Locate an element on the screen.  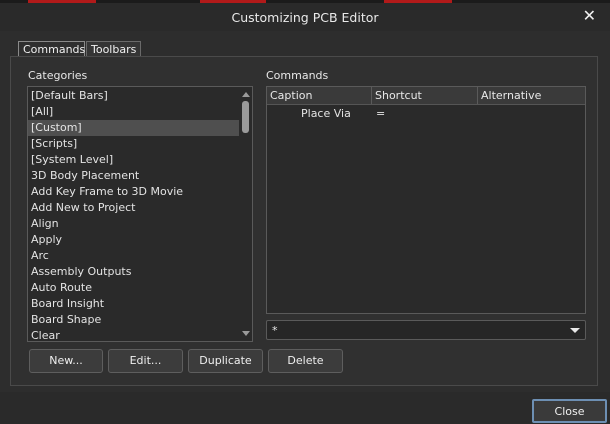
list-item: Board Shape is located at coordinates (134, 320).